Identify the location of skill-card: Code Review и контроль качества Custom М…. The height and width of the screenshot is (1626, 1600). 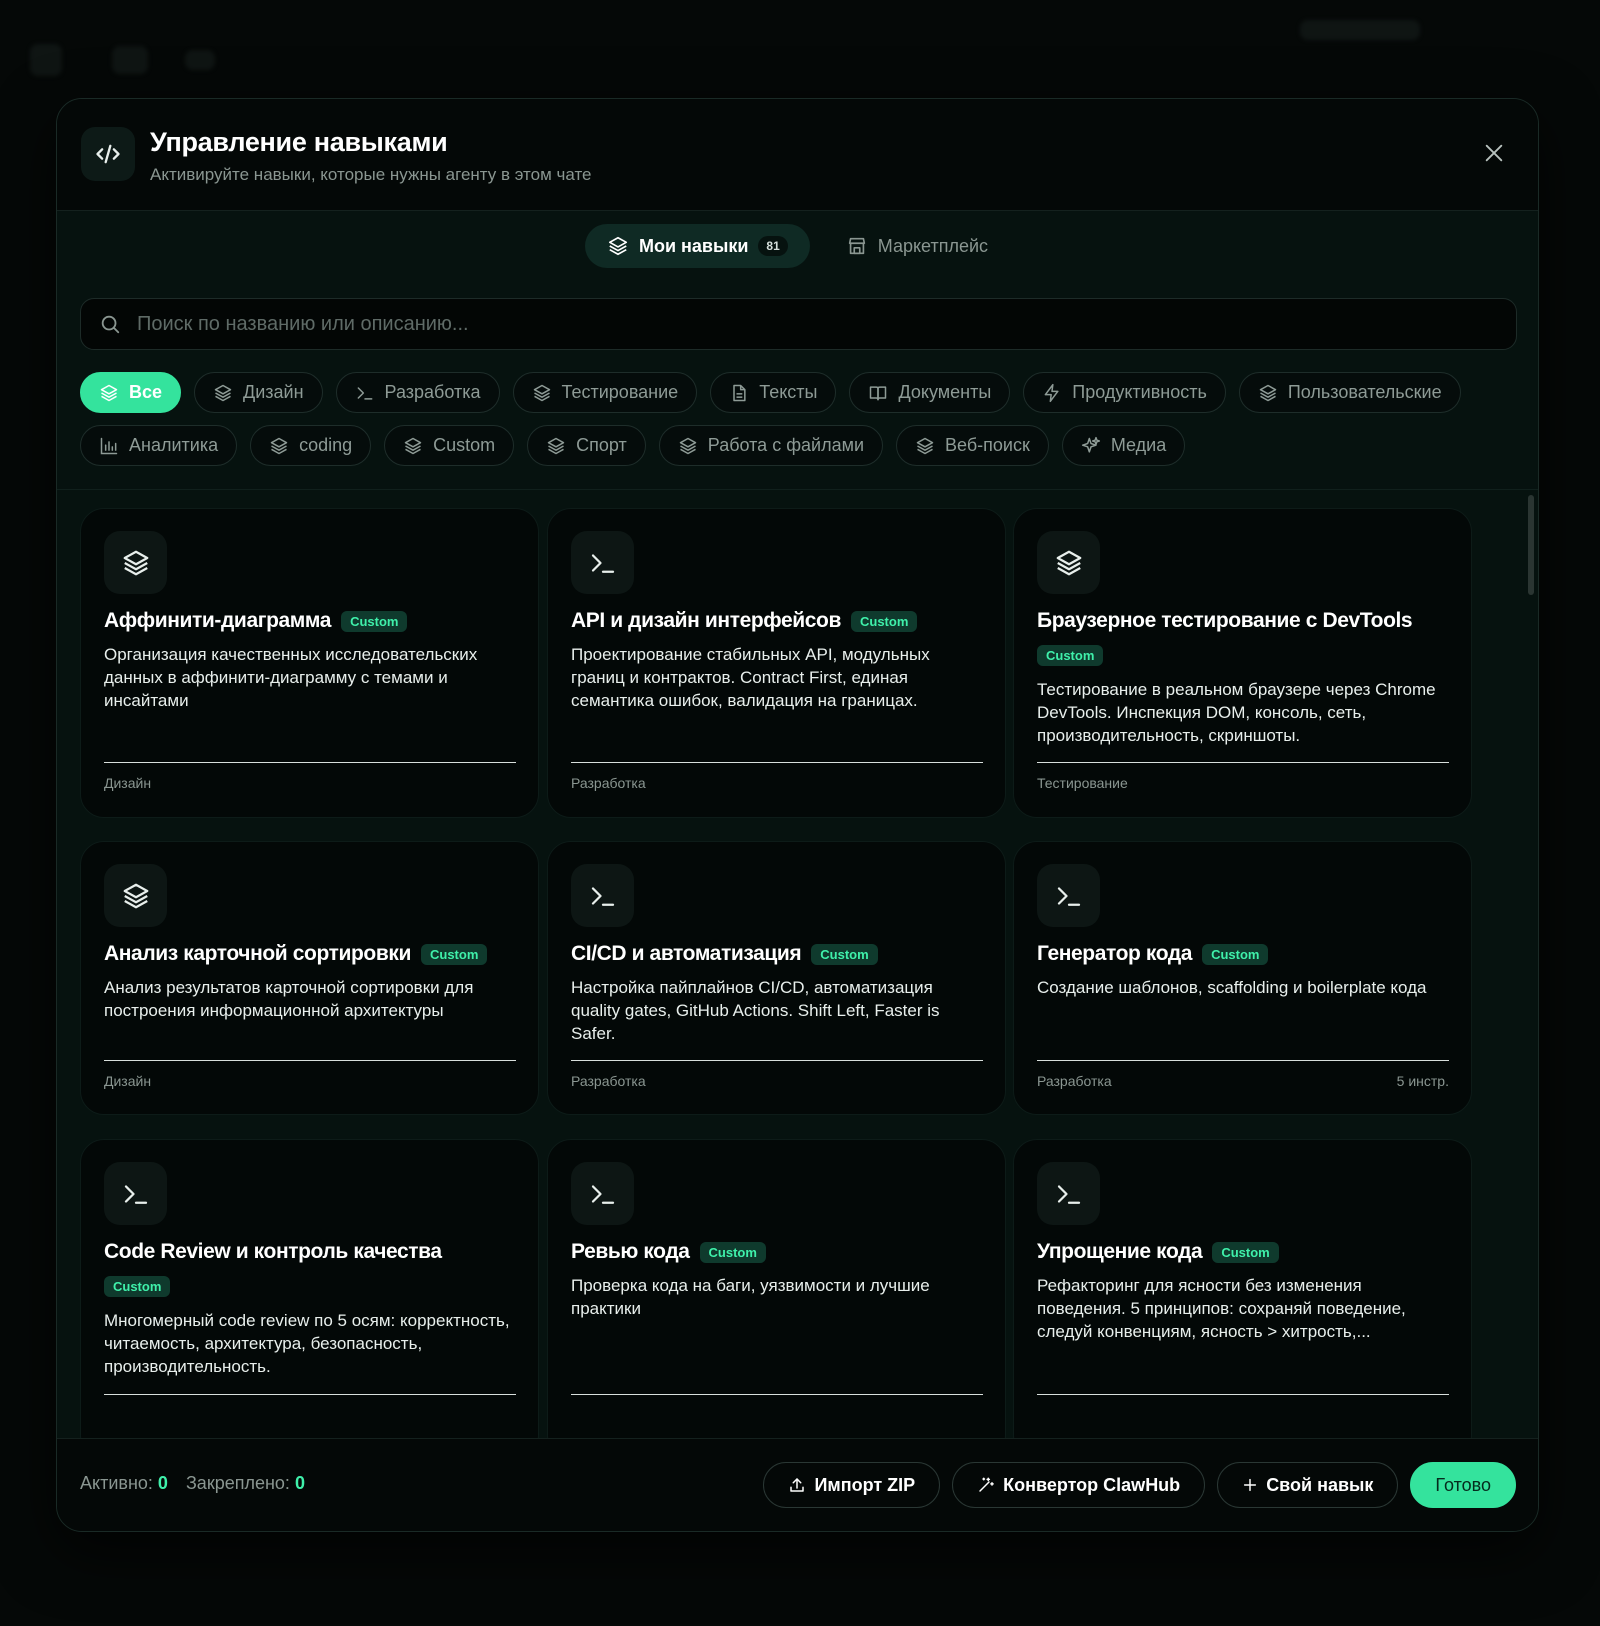
(309, 1289).